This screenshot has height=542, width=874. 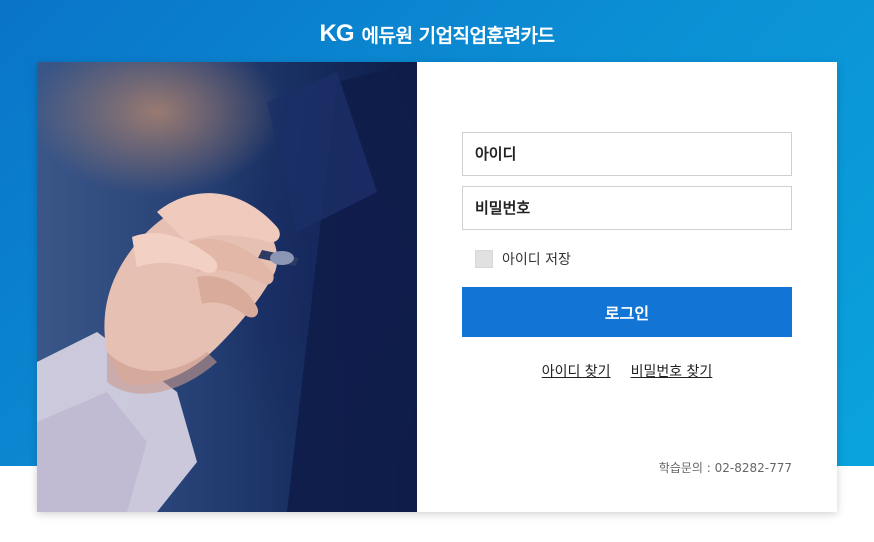 I want to click on site-header: KG 에듀원 기업직업훈련카드, so click(x=437, y=34).